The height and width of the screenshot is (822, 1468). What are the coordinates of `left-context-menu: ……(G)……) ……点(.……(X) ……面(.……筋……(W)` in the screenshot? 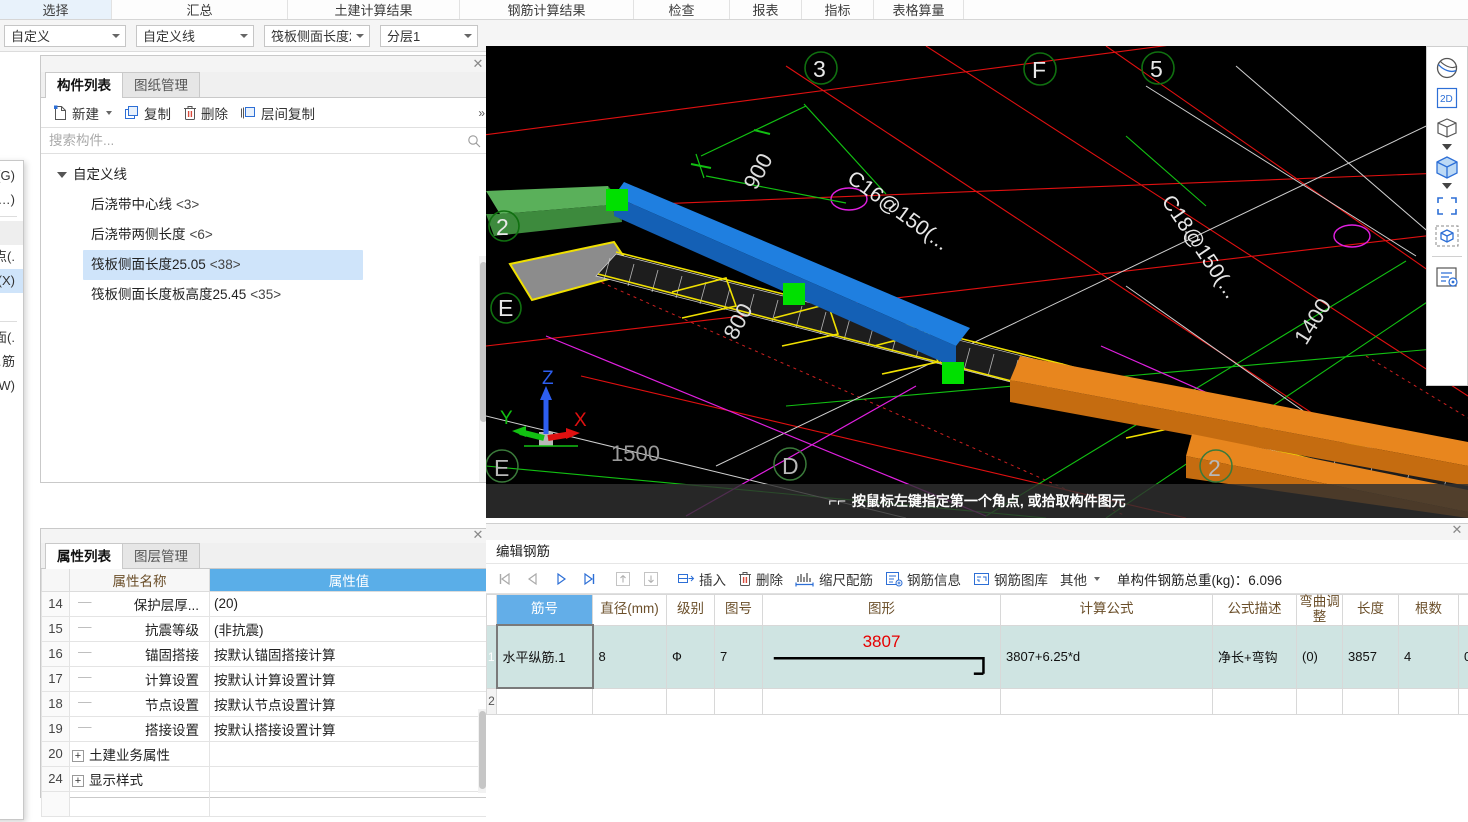 It's located at (12, 490).